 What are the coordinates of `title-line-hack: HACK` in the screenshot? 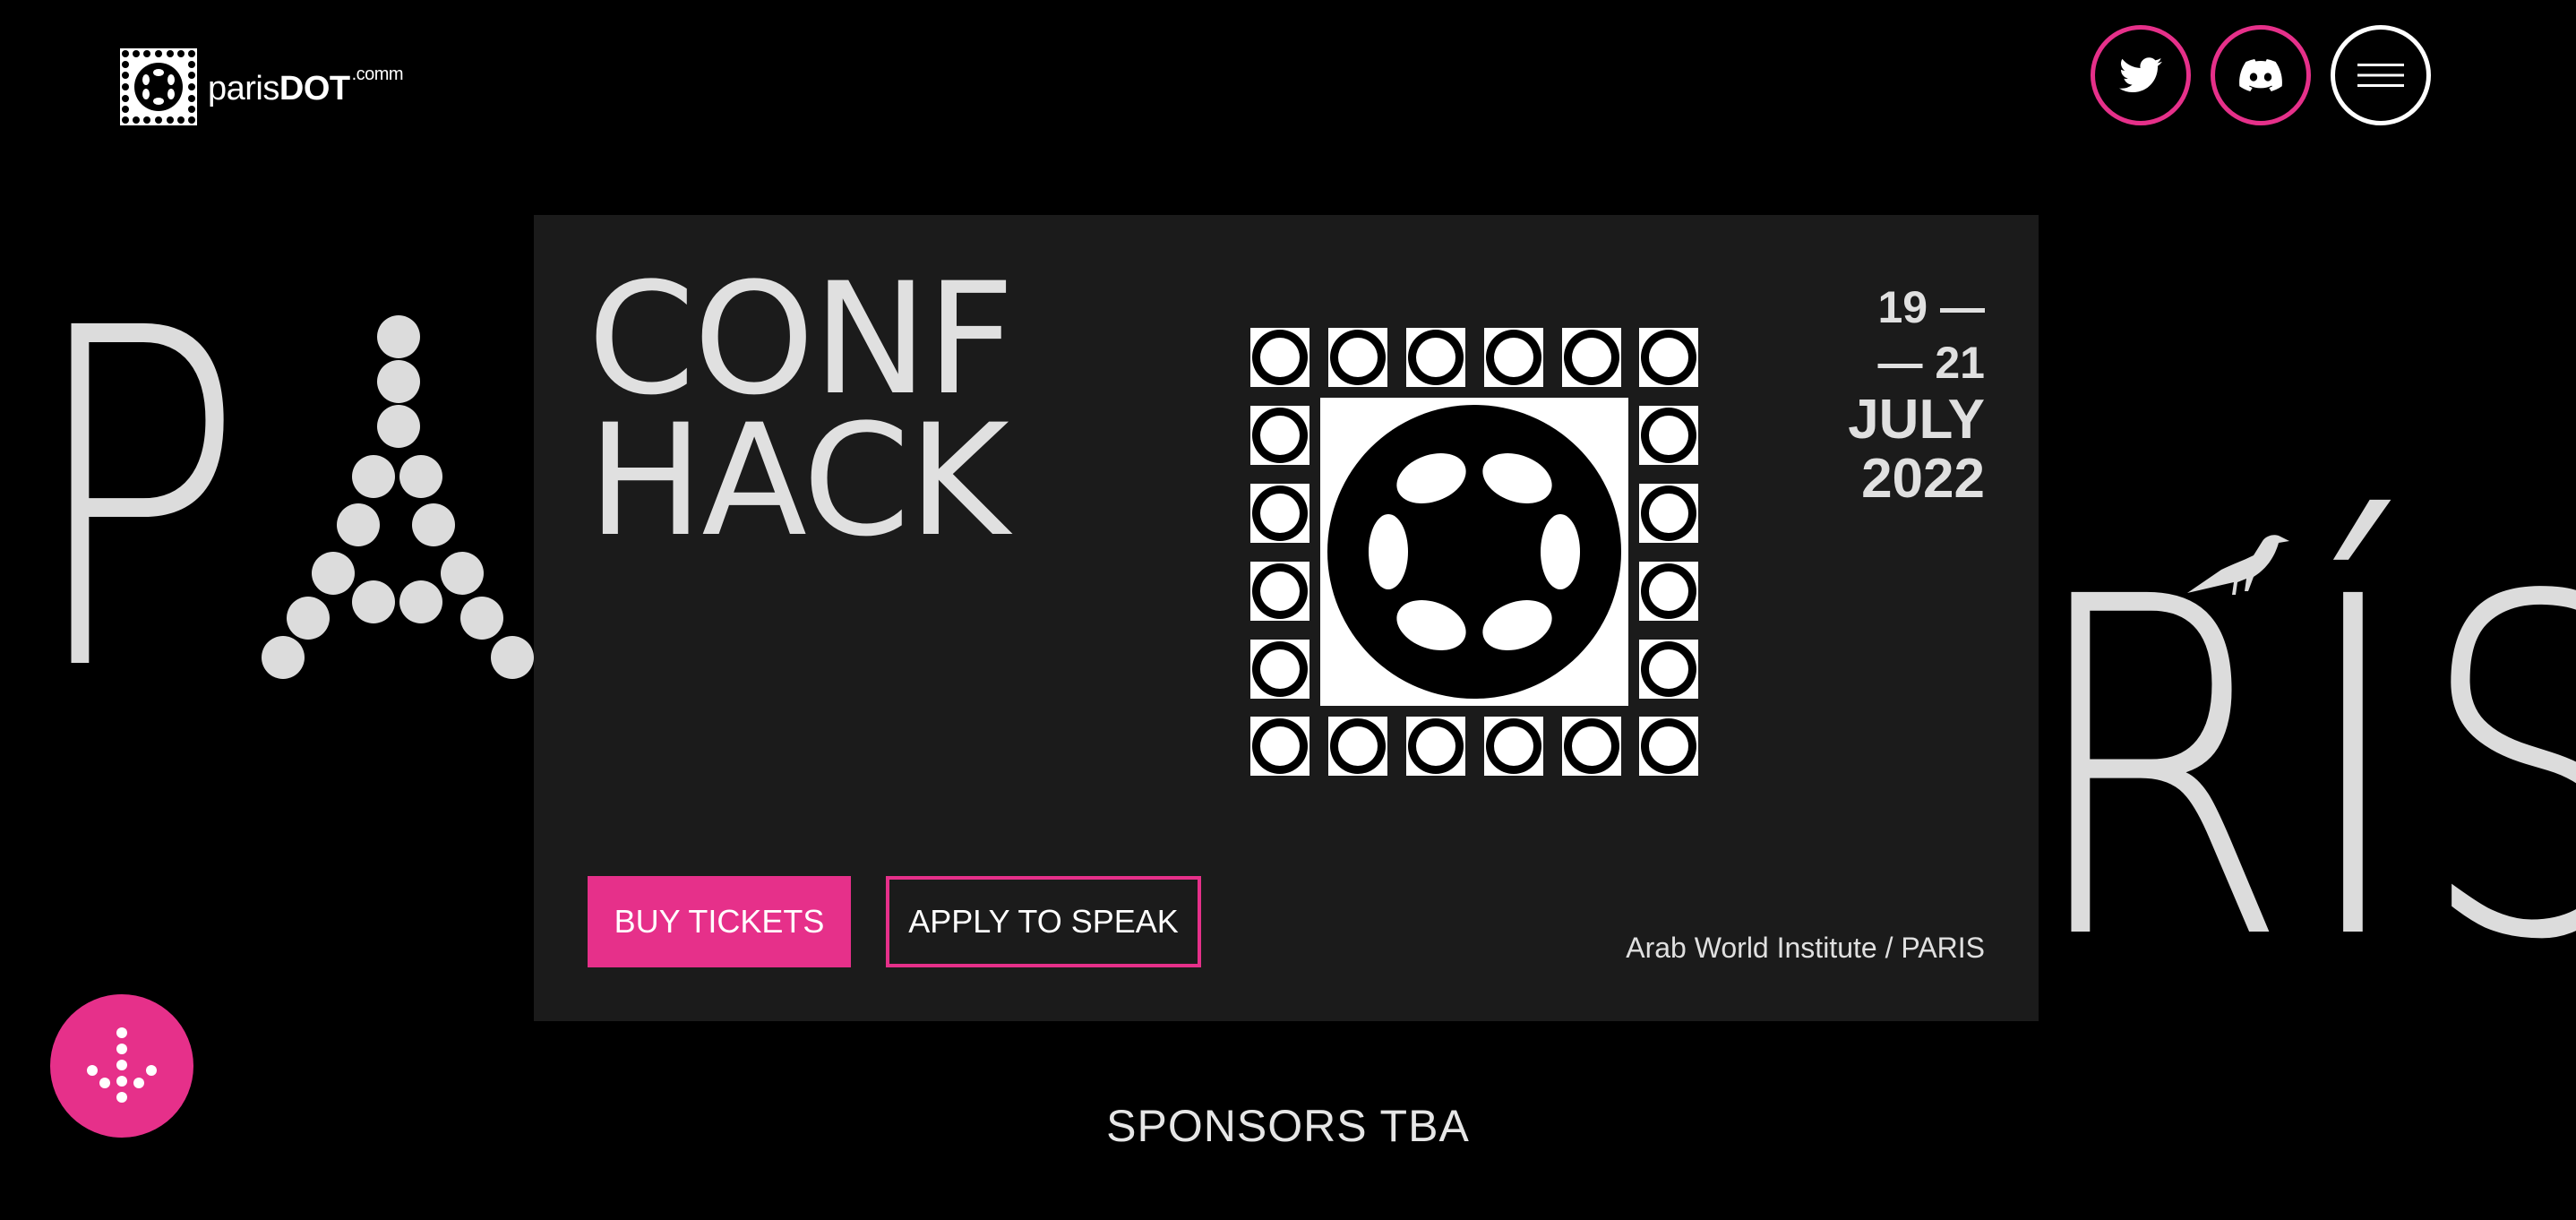 It's located at (798, 481).